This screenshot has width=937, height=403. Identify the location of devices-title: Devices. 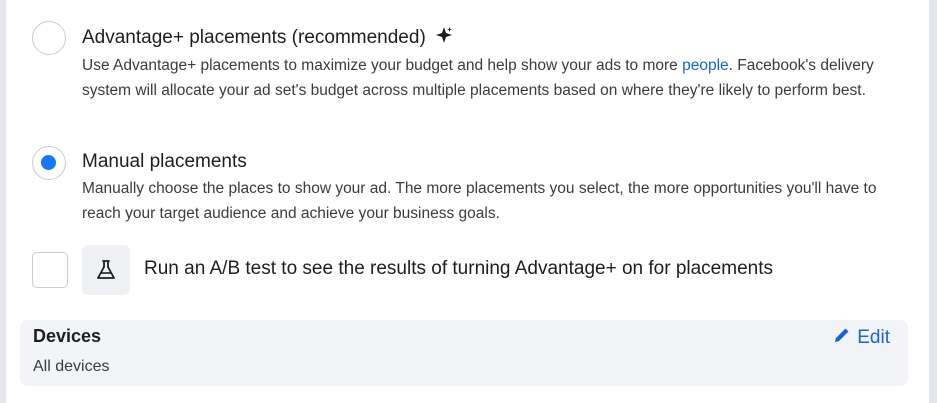
(67, 336).